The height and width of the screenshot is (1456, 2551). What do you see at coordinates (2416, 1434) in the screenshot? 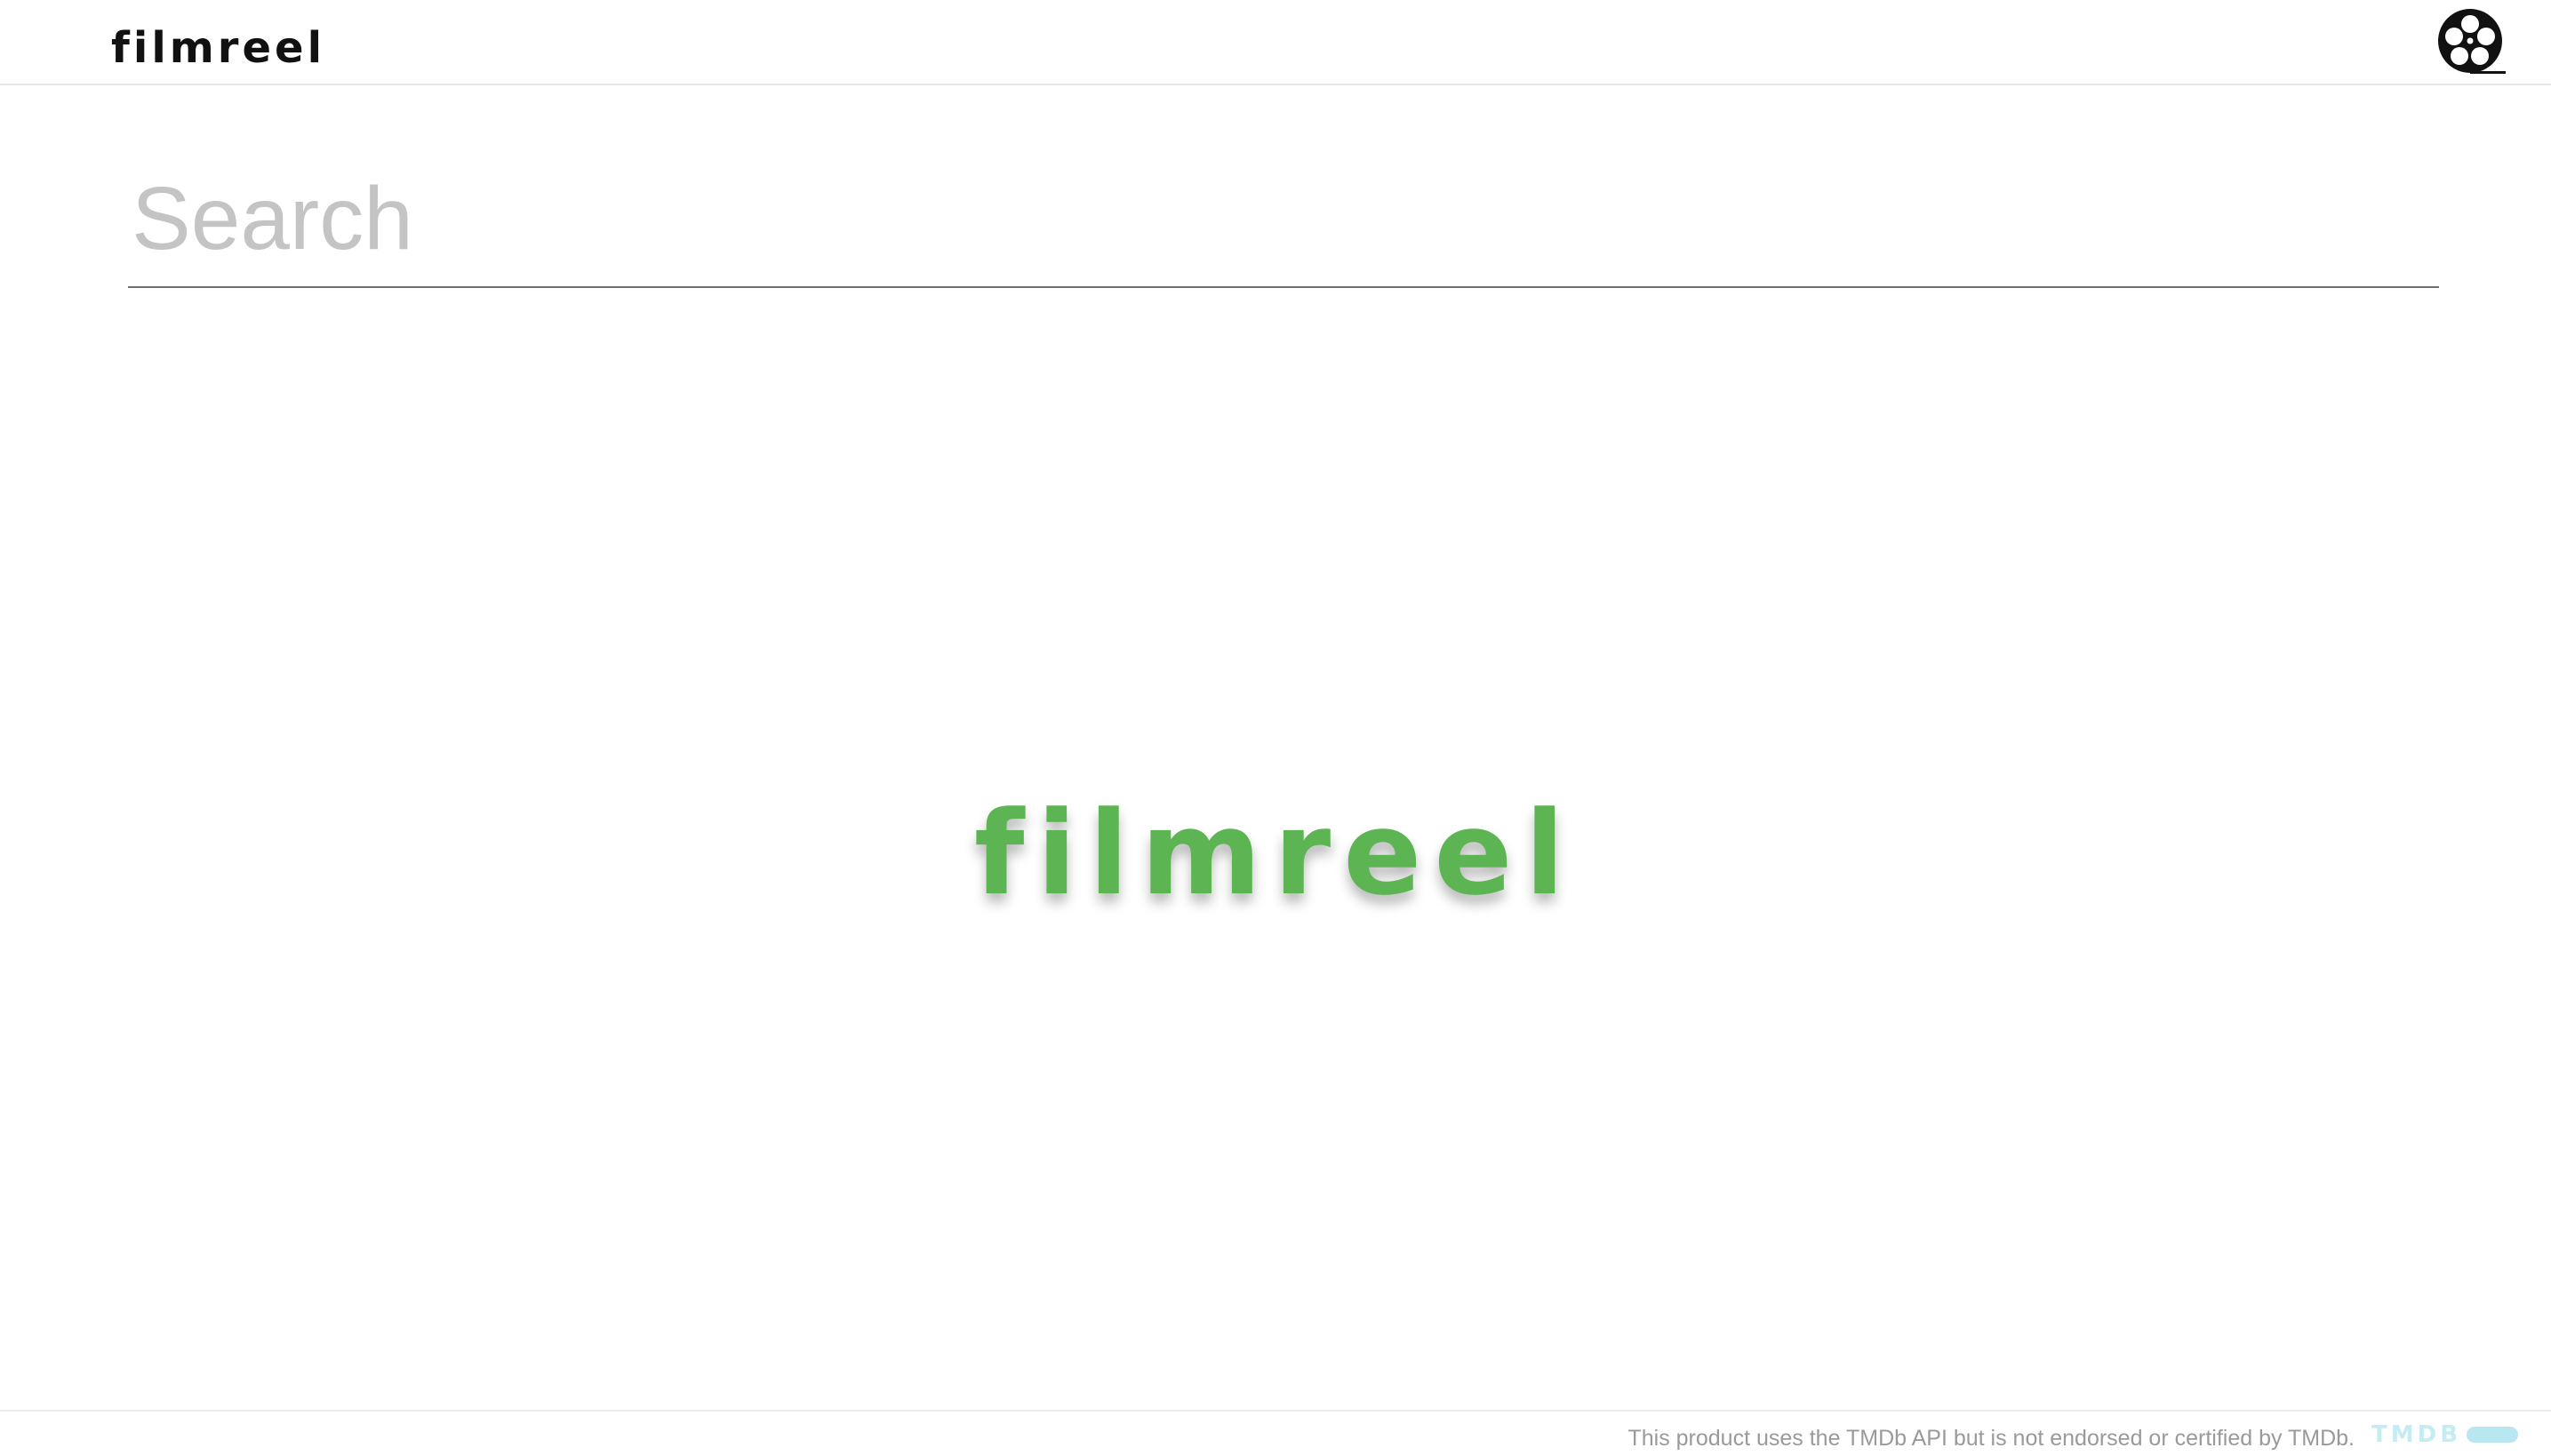
I see `tmdb-logo-text: TMDB` at bounding box center [2416, 1434].